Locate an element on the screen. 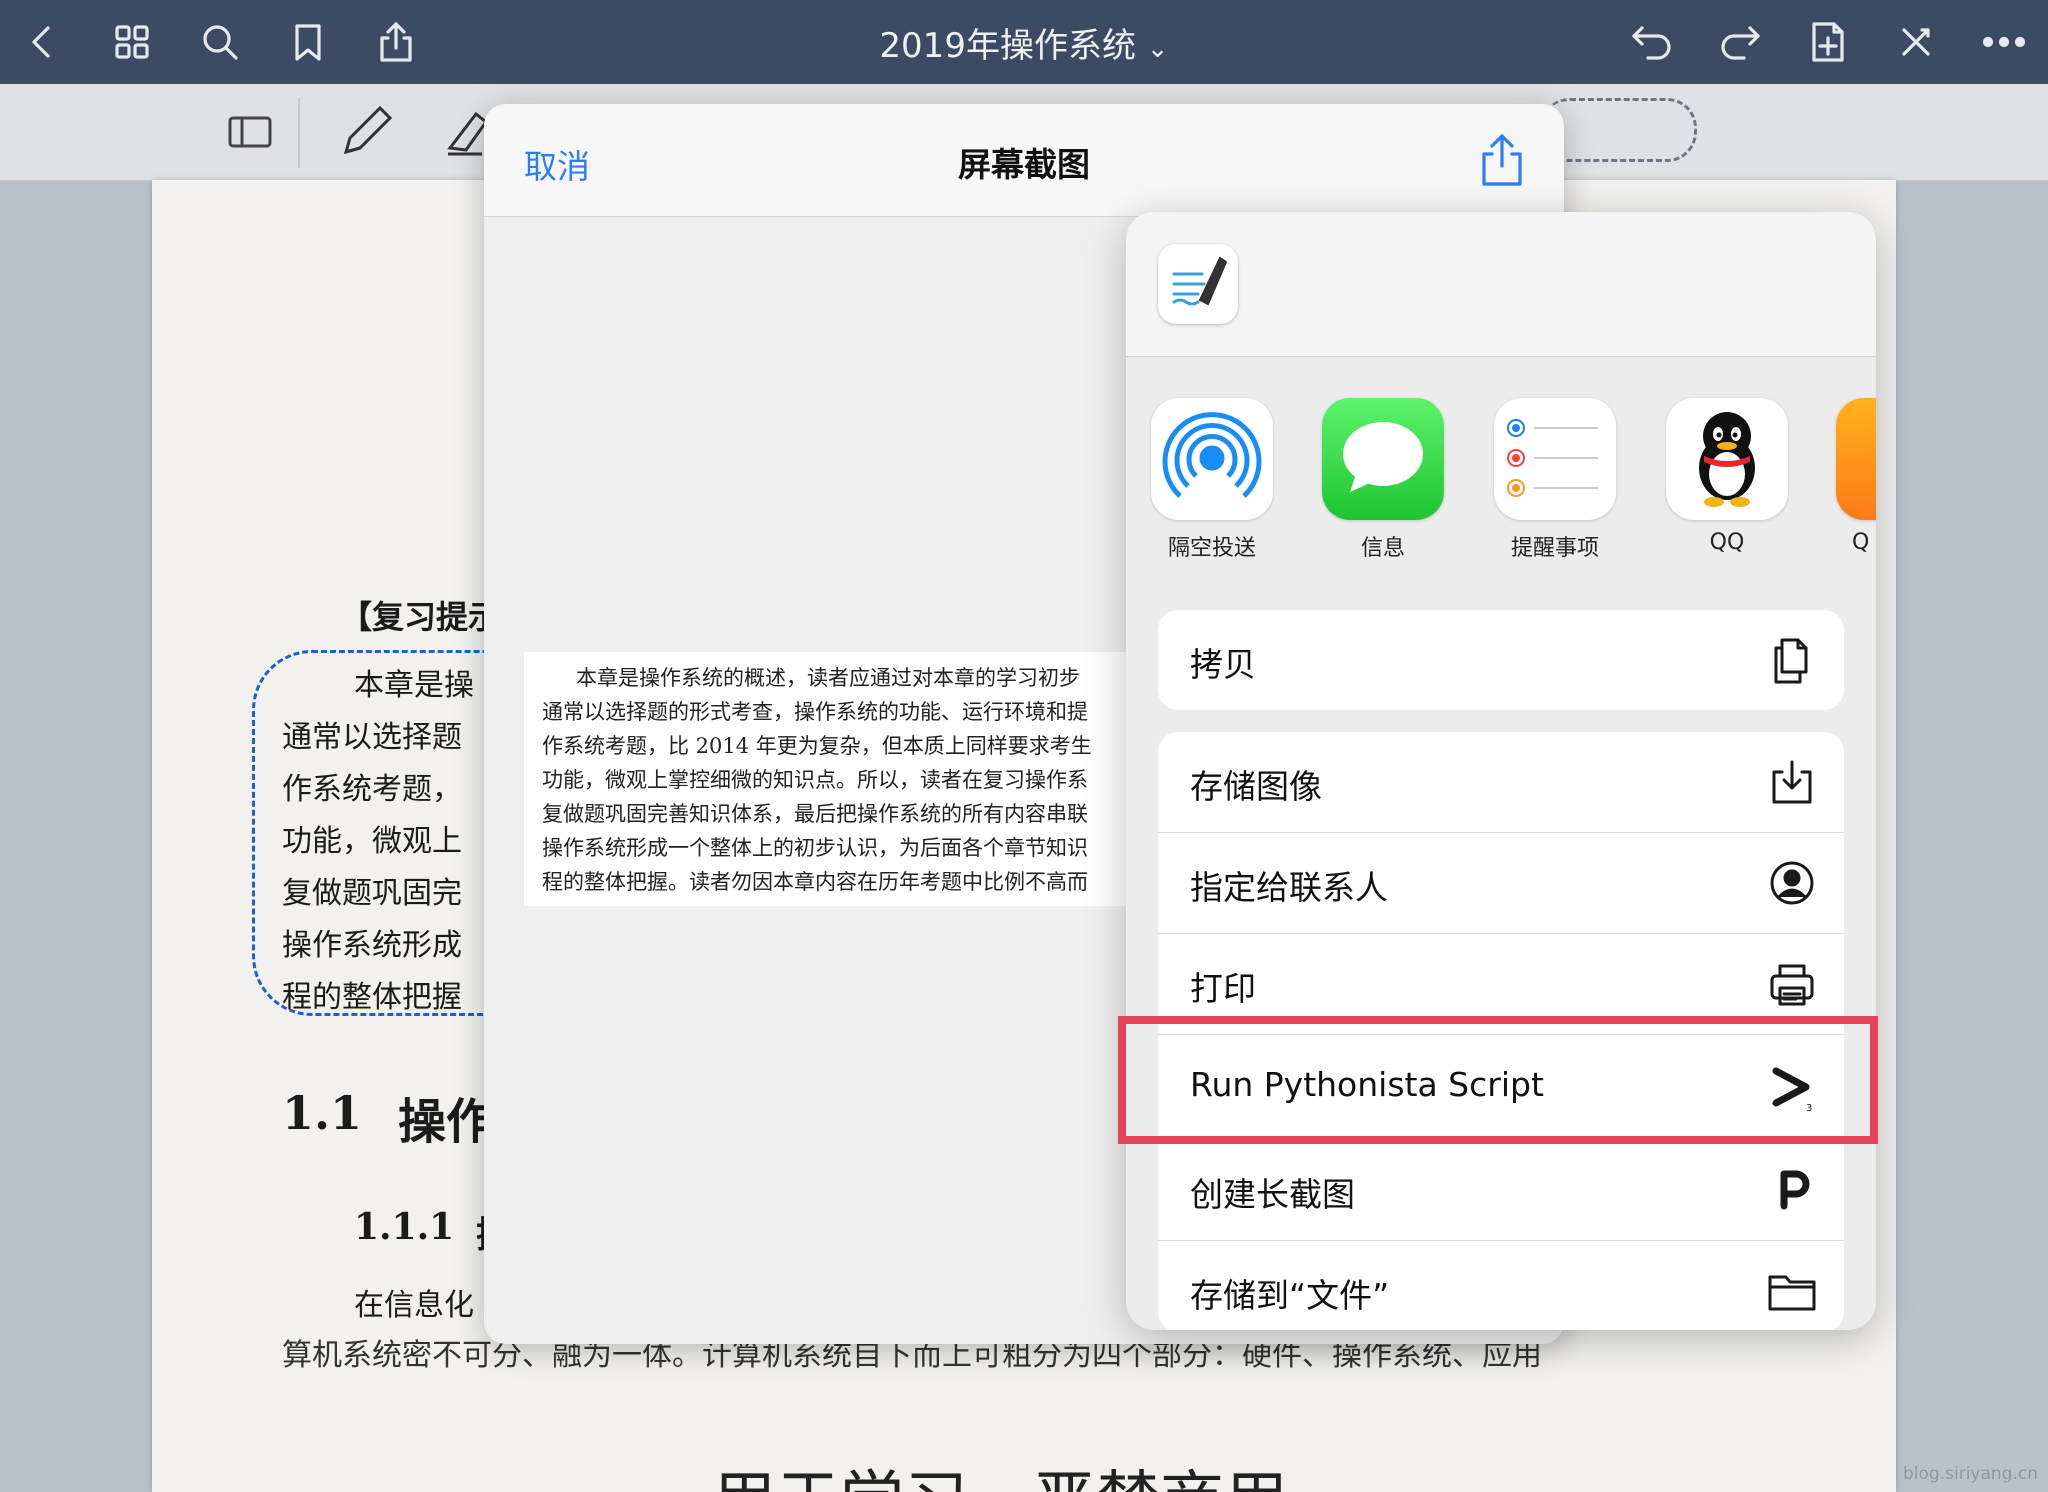  app-label: 信息 is located at coordinates (1382, 548).